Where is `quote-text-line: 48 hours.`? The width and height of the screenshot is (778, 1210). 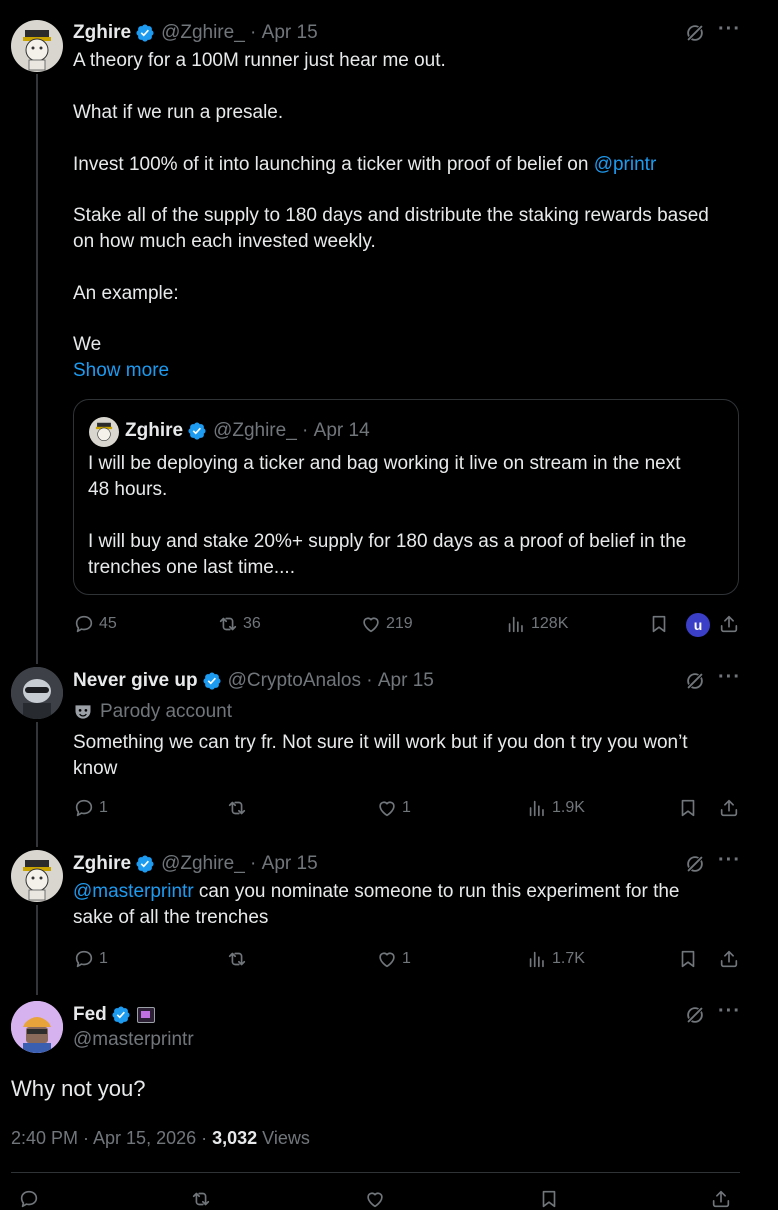
quote-text-line: 48 hours. is located at coordinates (128, 489).